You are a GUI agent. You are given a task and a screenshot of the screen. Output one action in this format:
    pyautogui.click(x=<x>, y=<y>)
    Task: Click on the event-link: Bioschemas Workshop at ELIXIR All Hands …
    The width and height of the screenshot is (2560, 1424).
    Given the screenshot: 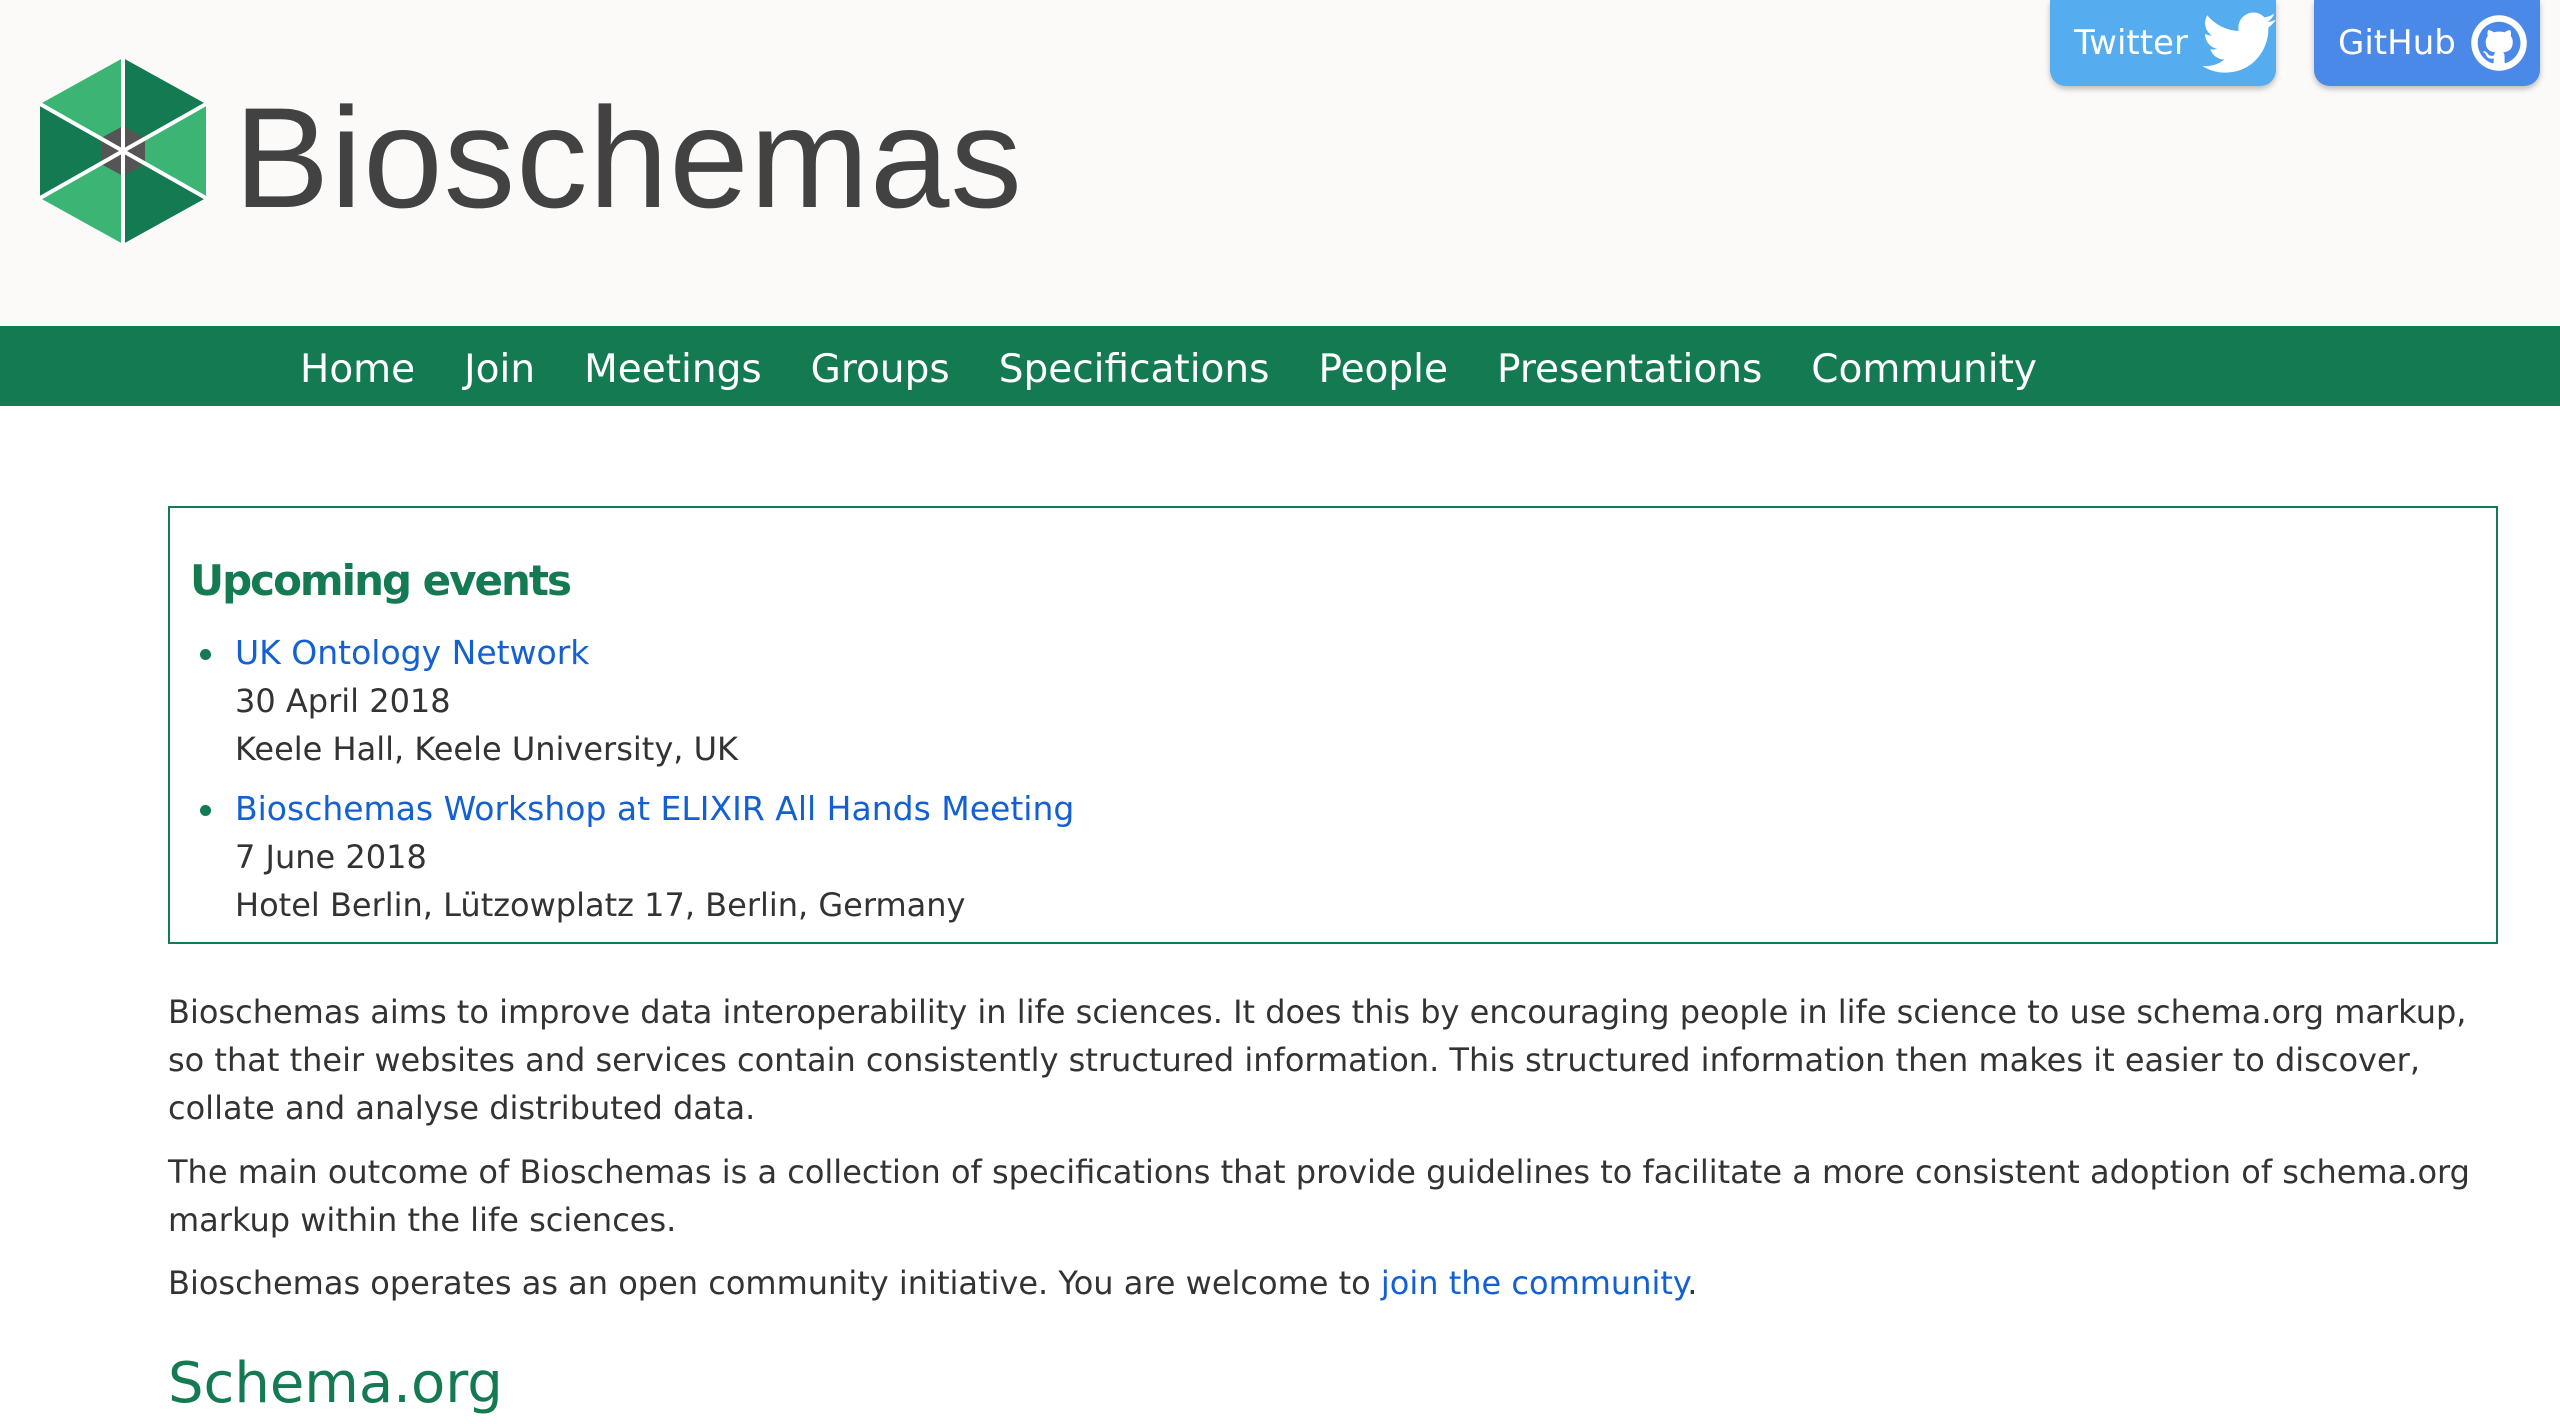 What is the action you would take?
    pyautogui.click(x=654, y=809)
    